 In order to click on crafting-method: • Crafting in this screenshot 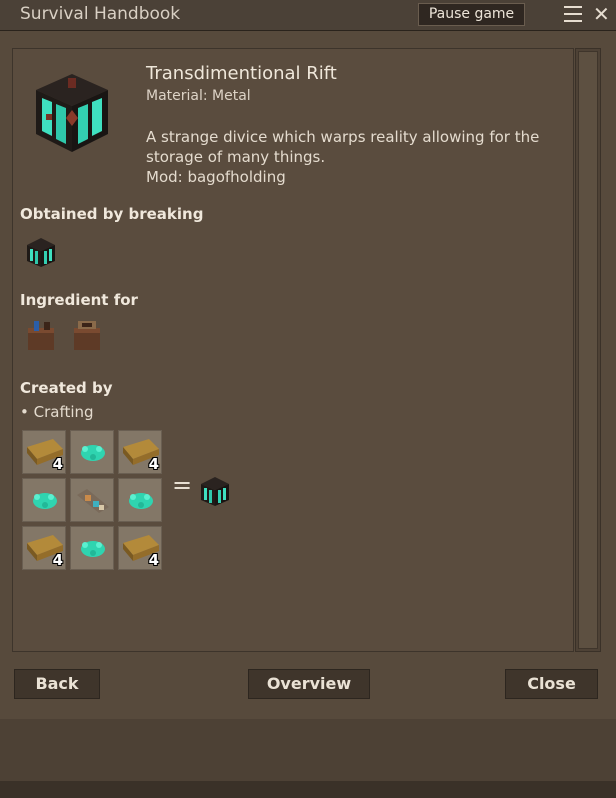, I will do `click(57, 412)`.